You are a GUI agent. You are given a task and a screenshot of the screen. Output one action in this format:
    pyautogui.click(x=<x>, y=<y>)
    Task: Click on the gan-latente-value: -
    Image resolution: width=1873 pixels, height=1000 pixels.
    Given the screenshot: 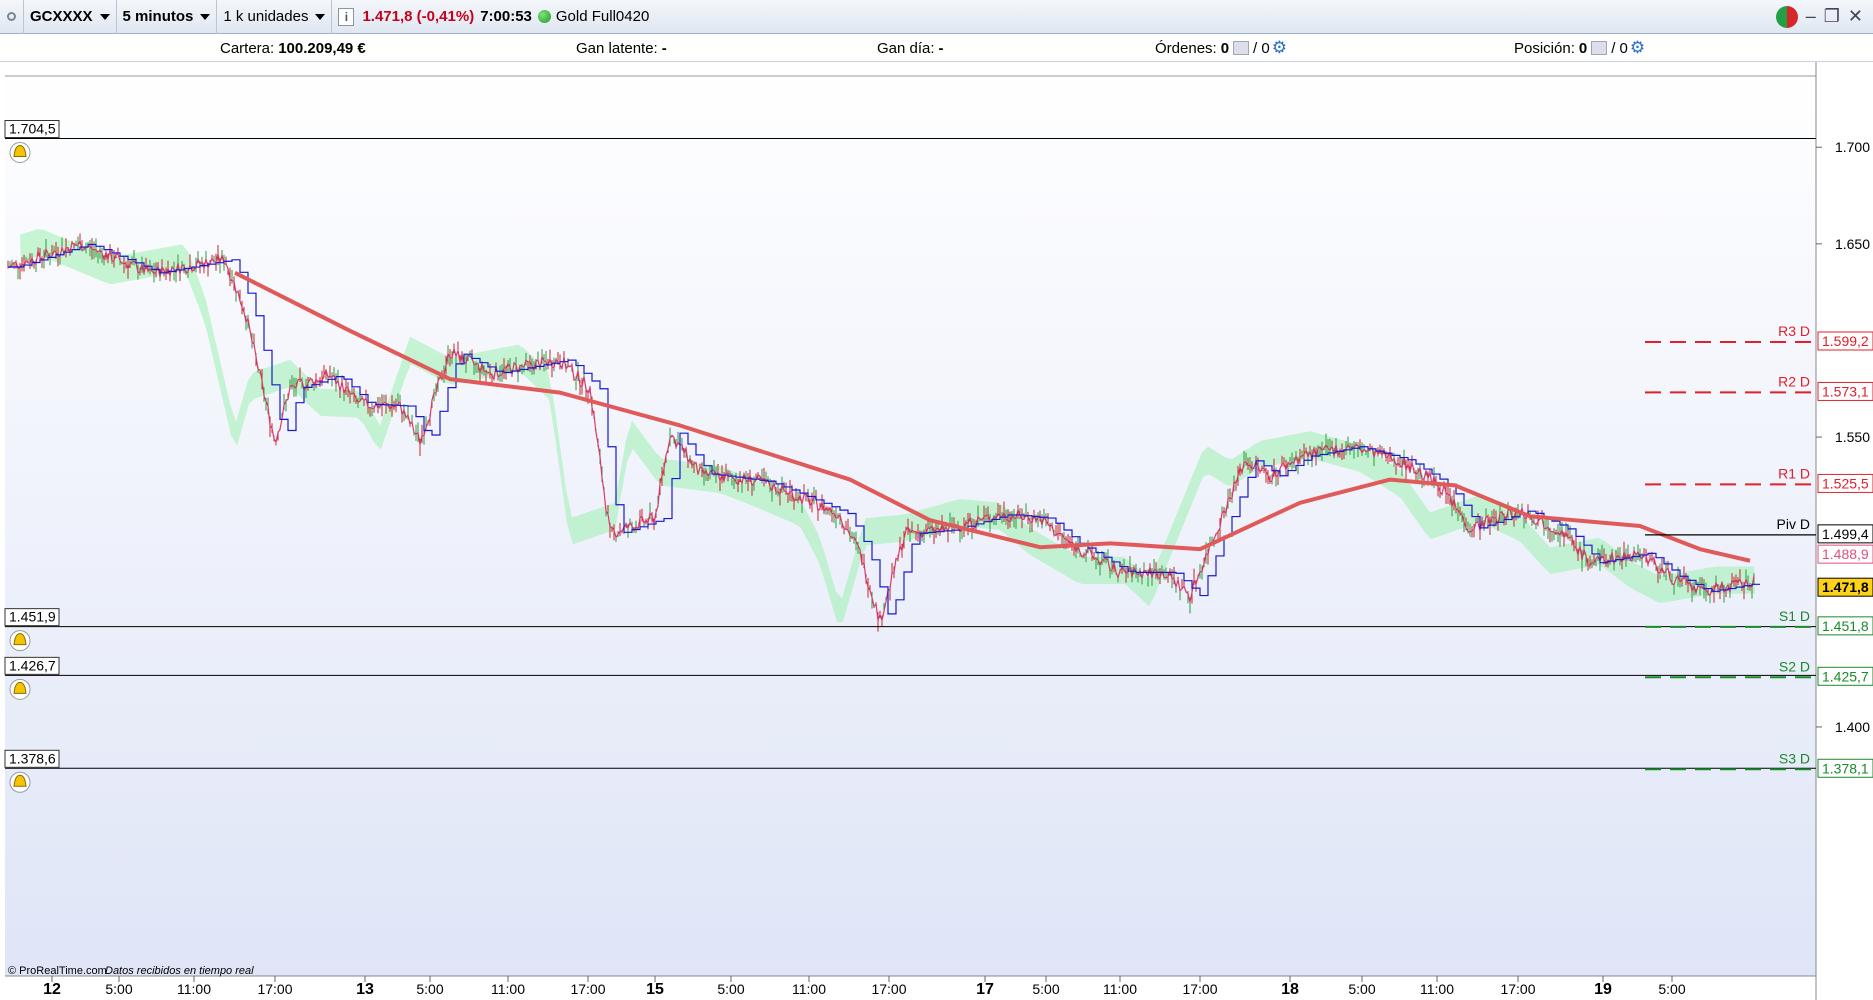 What is the action you would take?
    pyautogui.click(x=664, y=48)
    